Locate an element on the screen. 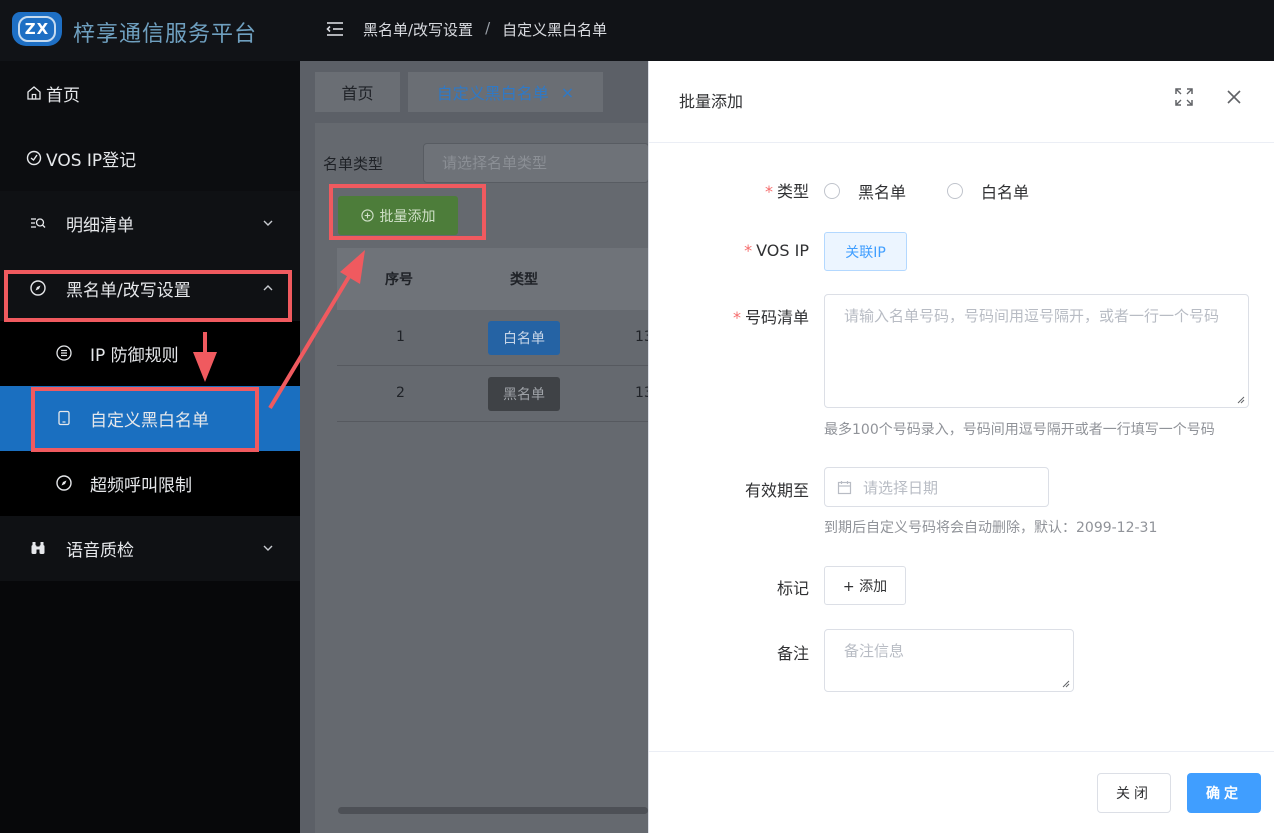 The image size is (1274, 833). expiry-placeholder: 请选择日期 is located at coordinates (901, 487).